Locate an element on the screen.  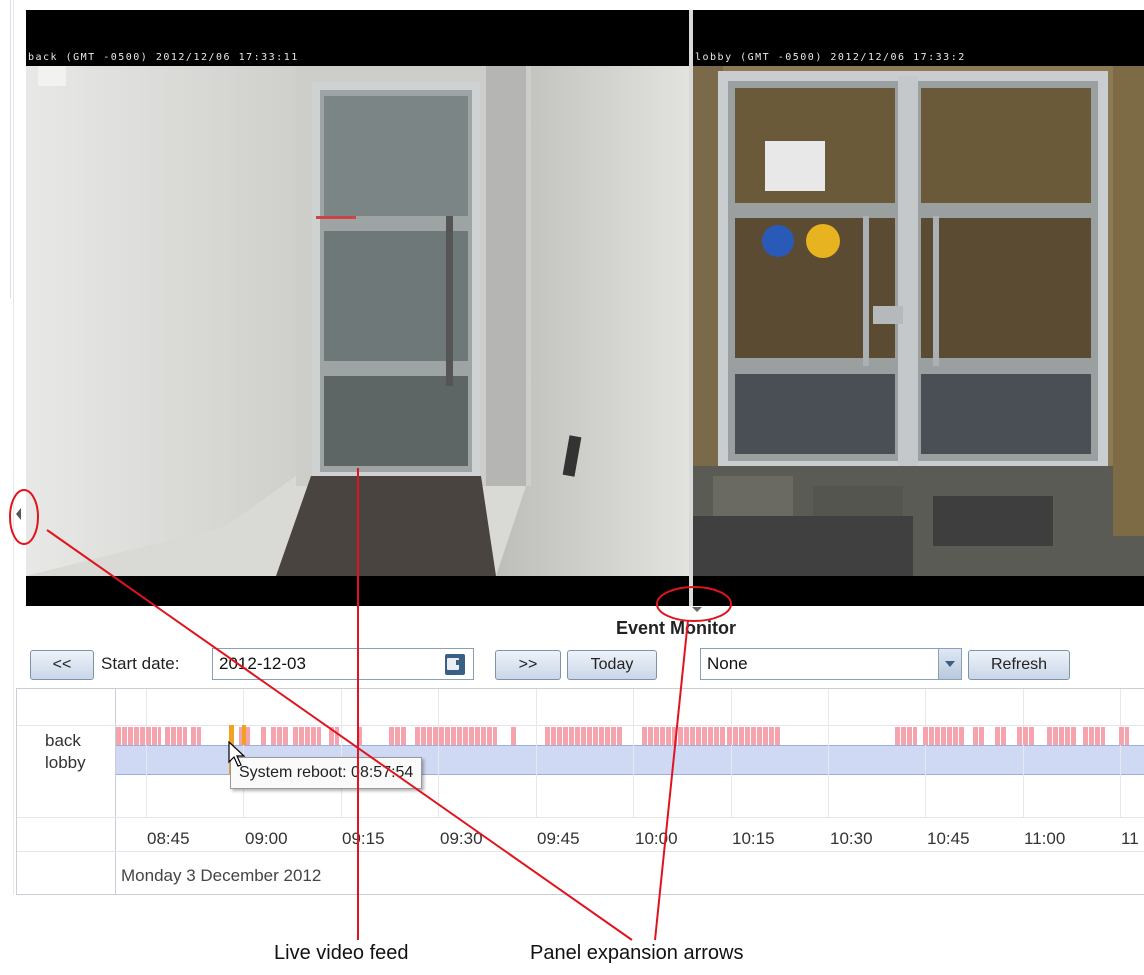
annotation-line-bottom-arrow is located at coordinates (671, 780).